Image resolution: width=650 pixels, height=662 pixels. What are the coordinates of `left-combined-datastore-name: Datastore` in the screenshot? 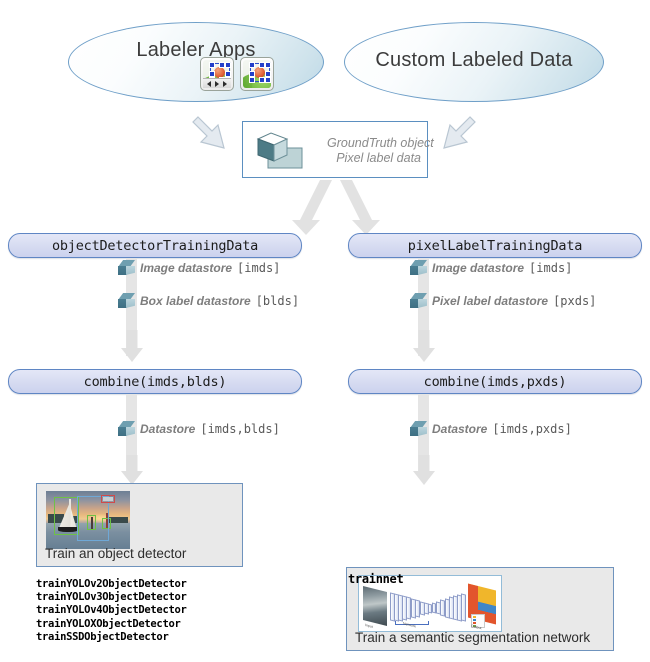 It's located at (168, 429).